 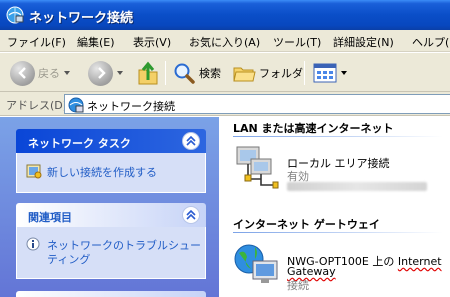 I want to click on menu-edit: 編集(E), so click(x=96, y=42).